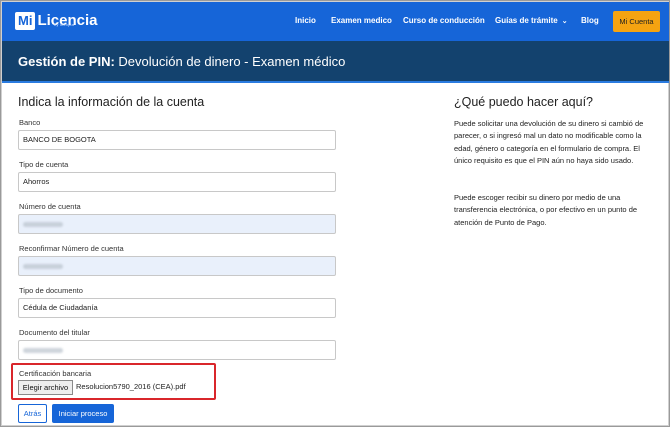 This screenshot has height=427, width=670. I want to click on start-process-button: Iniciar proceso, so click(83, 413).